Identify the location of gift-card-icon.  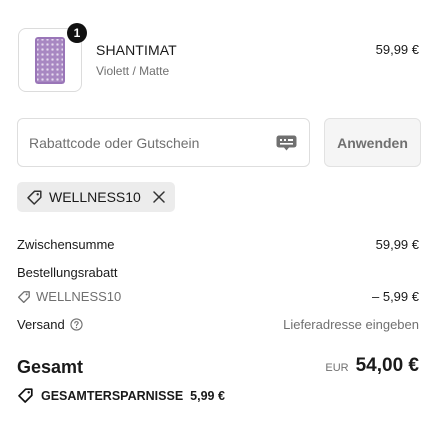
(286, 143).